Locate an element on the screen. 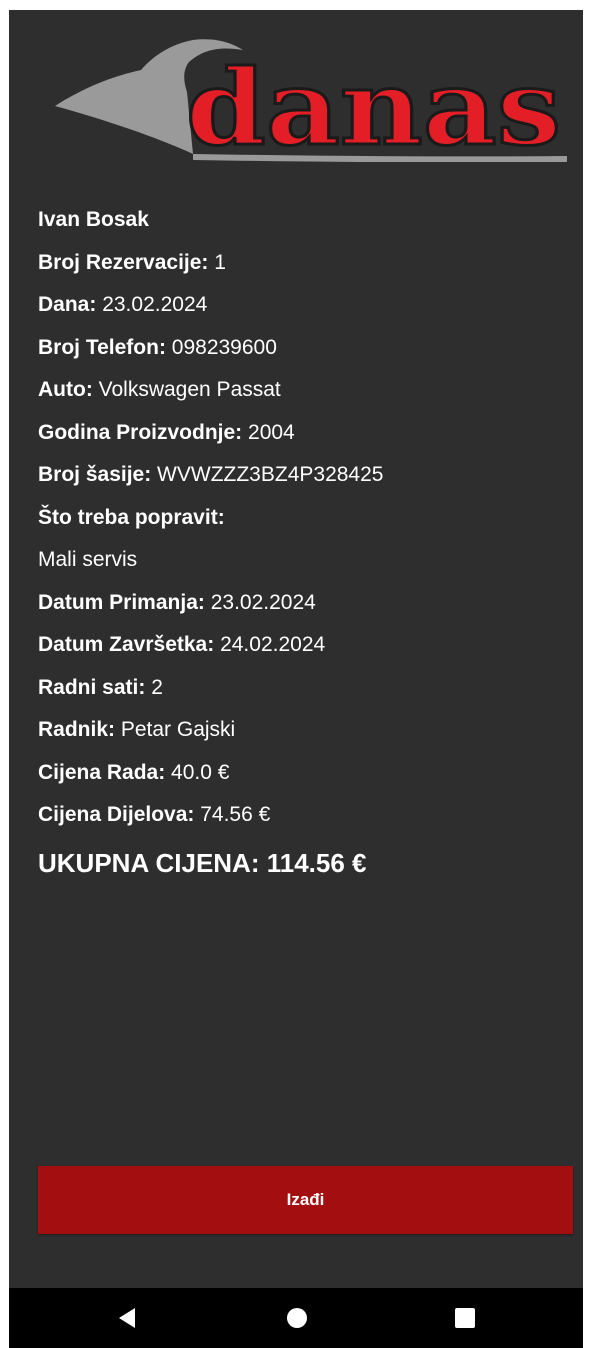 The width and height of the screenshot is (592, 1348). car-value: Volkswagen Passat is located at coordinates (186, 389).